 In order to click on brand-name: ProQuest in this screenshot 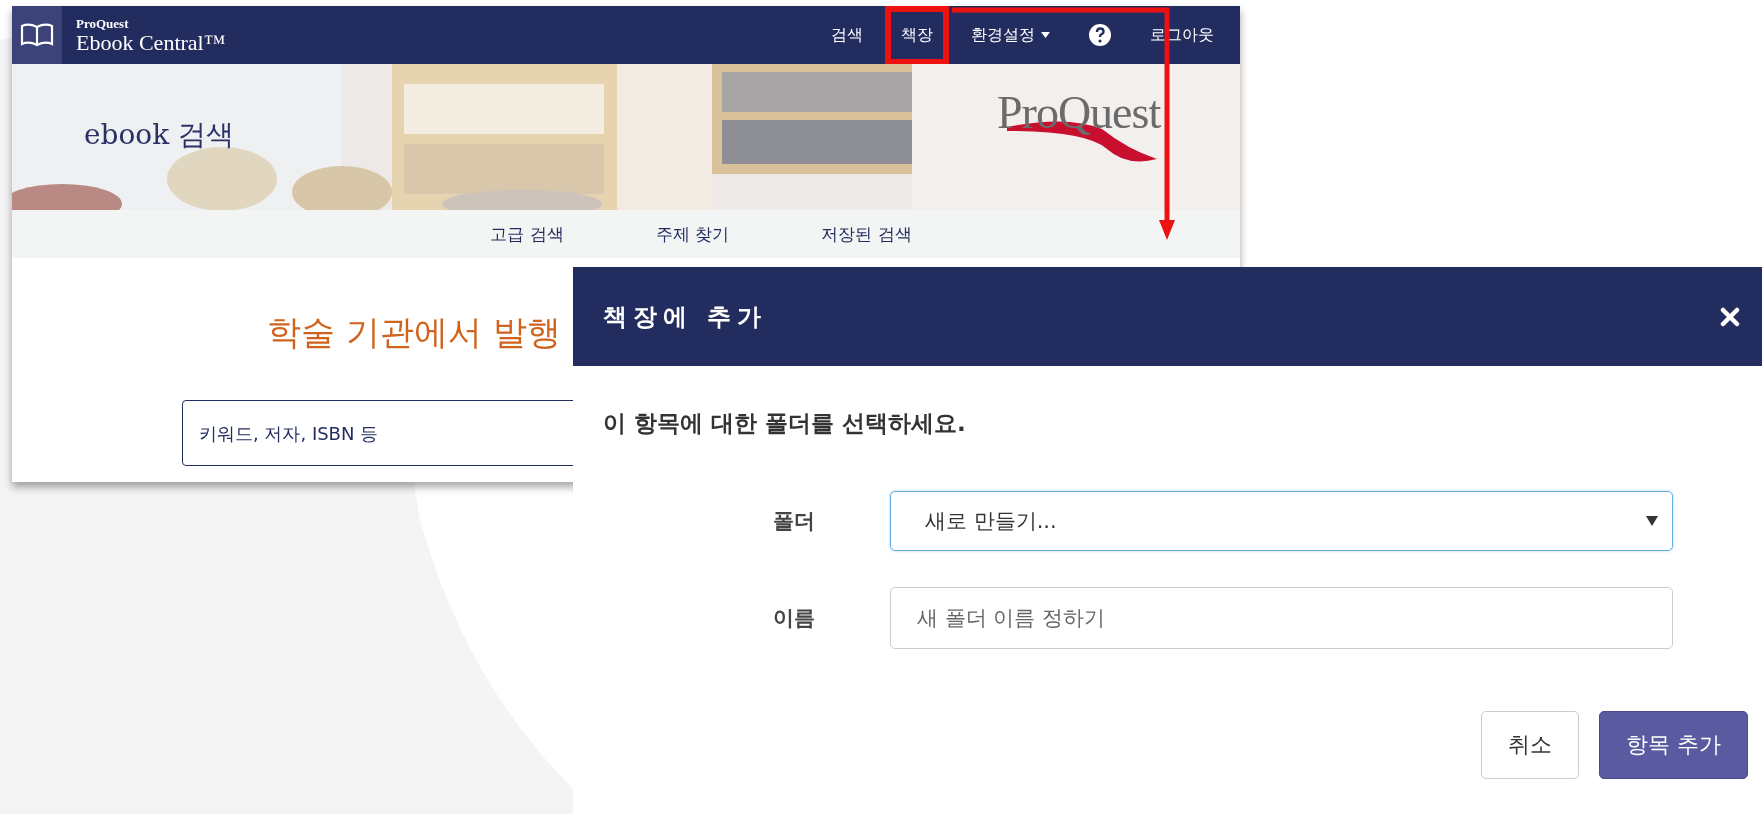, I will do `click(103, 23)`.